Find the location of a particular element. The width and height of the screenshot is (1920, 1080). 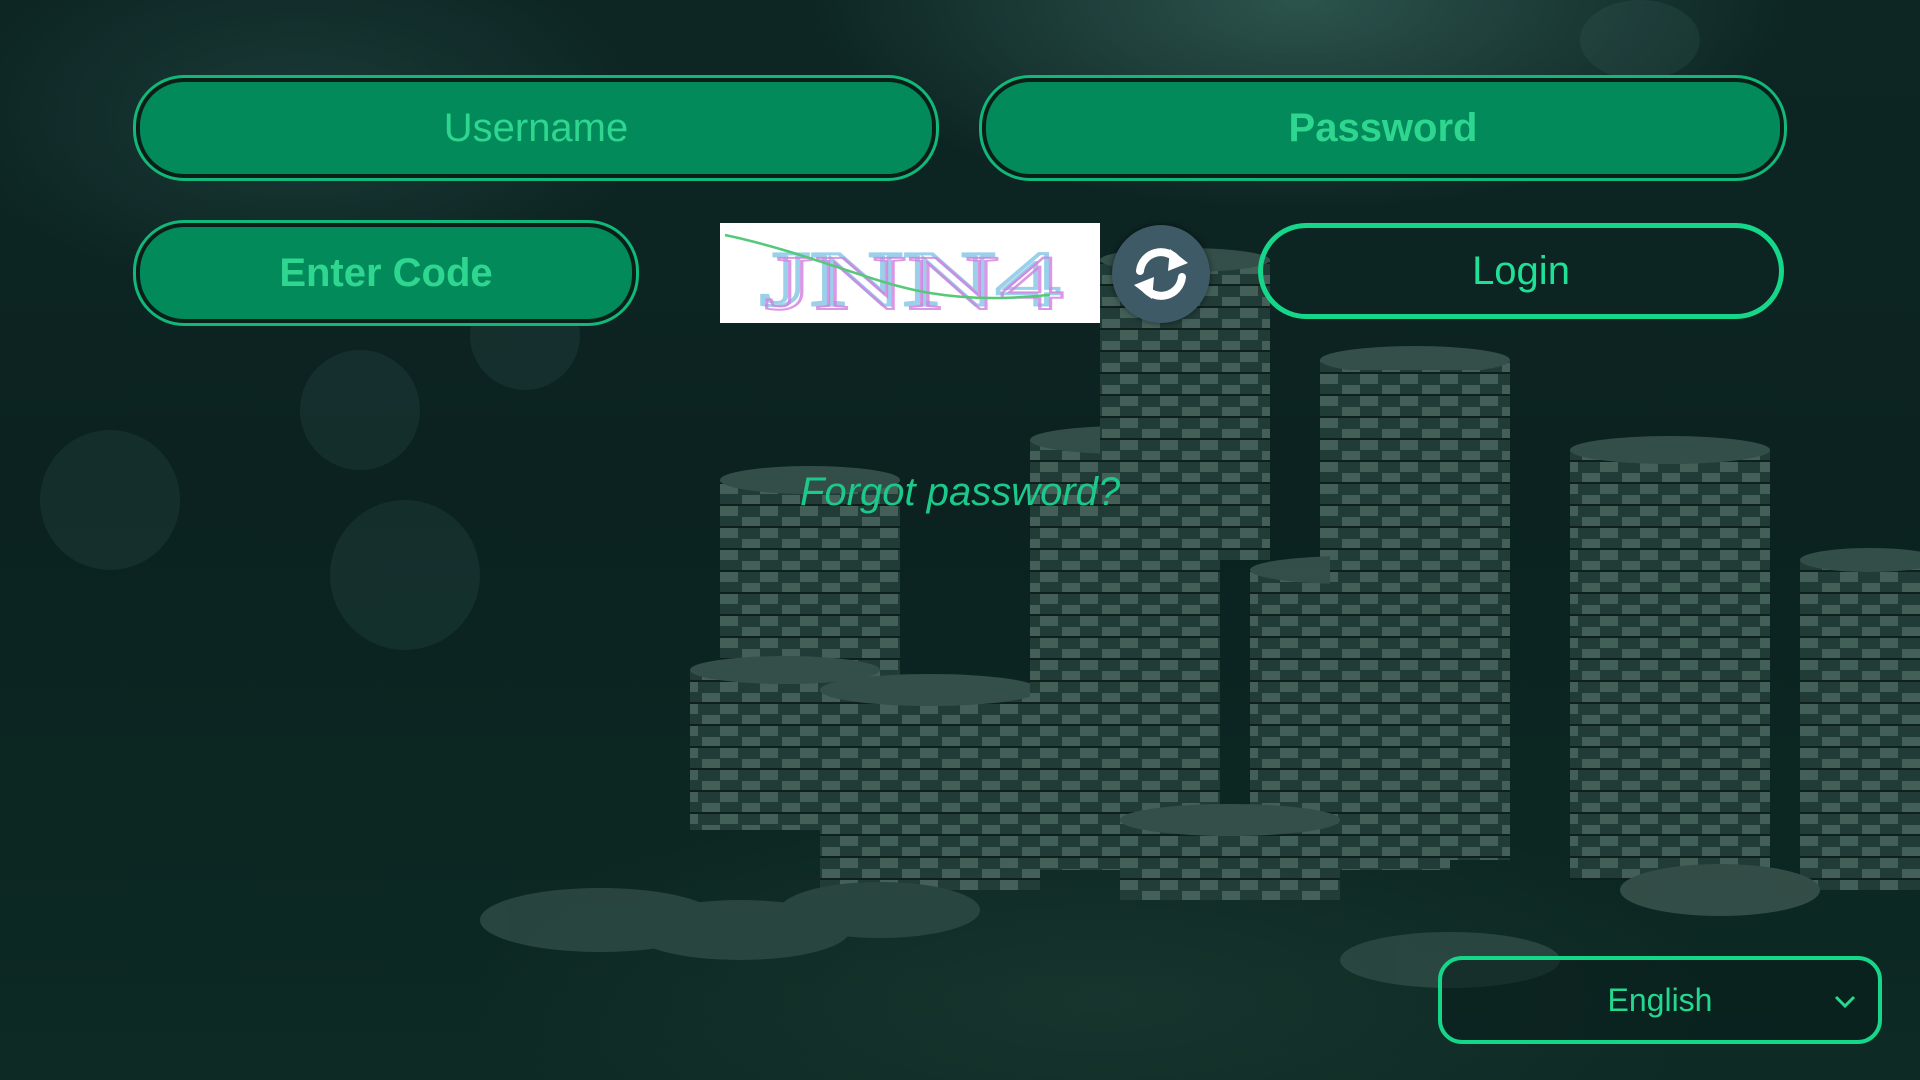

language-select: English is located at coordinates (1660, 1000).